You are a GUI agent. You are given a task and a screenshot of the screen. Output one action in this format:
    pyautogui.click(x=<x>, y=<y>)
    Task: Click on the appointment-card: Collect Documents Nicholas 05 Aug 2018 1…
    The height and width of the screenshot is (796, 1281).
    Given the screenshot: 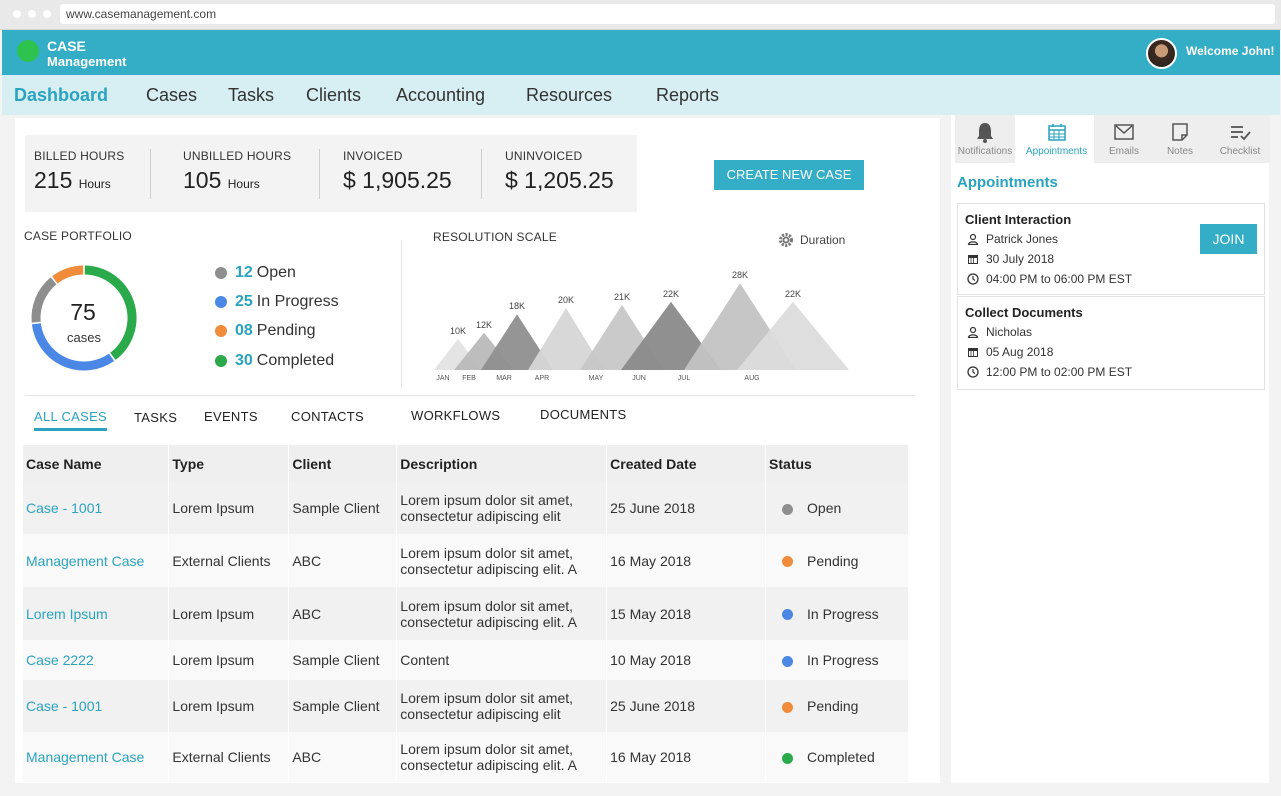 What is the action you would take?
    pyautogui.click(x=1111, y=343)
    